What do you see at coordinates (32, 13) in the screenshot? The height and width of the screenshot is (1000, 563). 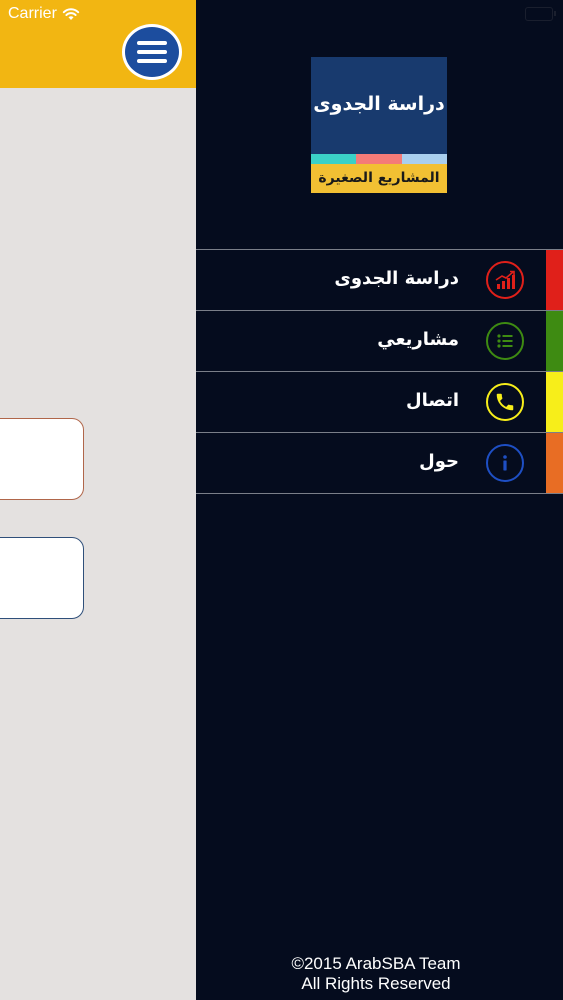 I see `carrier-label: Carrier` at bounding box center [32, 13].